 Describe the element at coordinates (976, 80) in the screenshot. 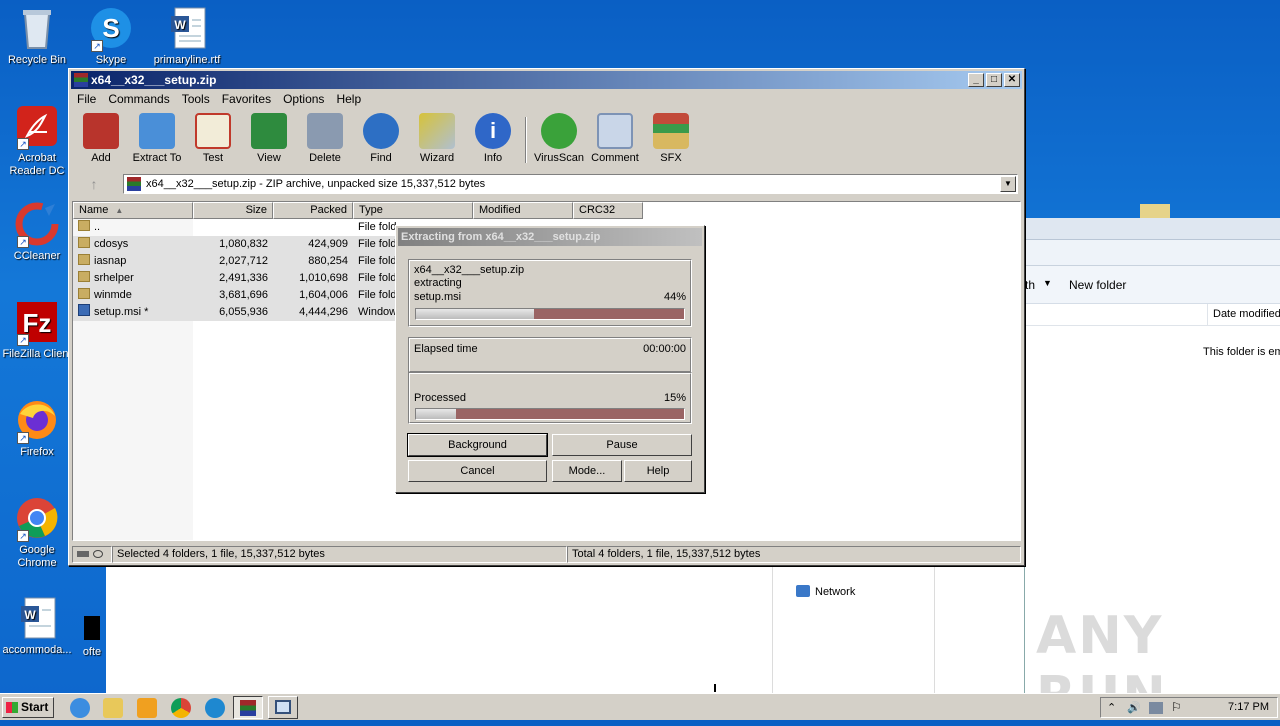

I see `minimize-button: _` at that location.